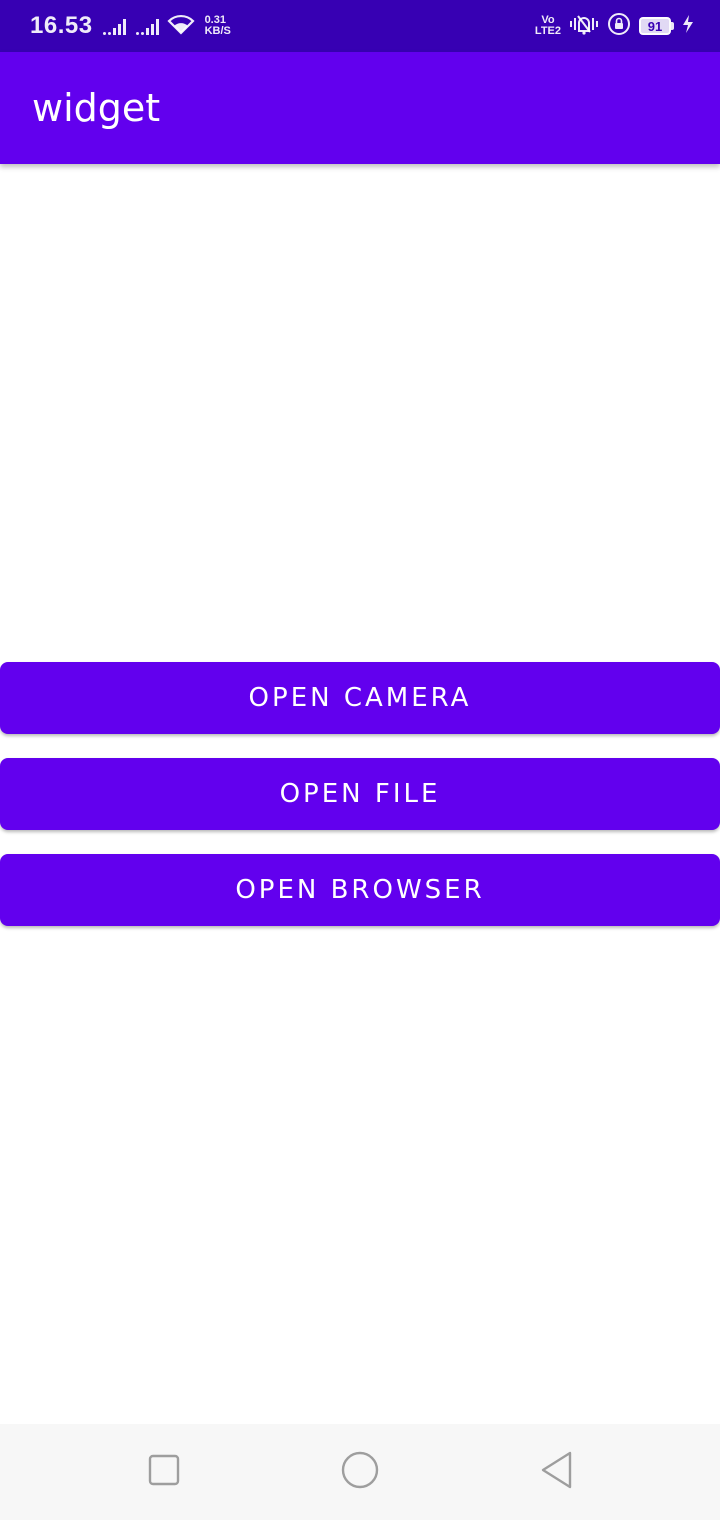  I want to click on back-button, so click(556, 1472).